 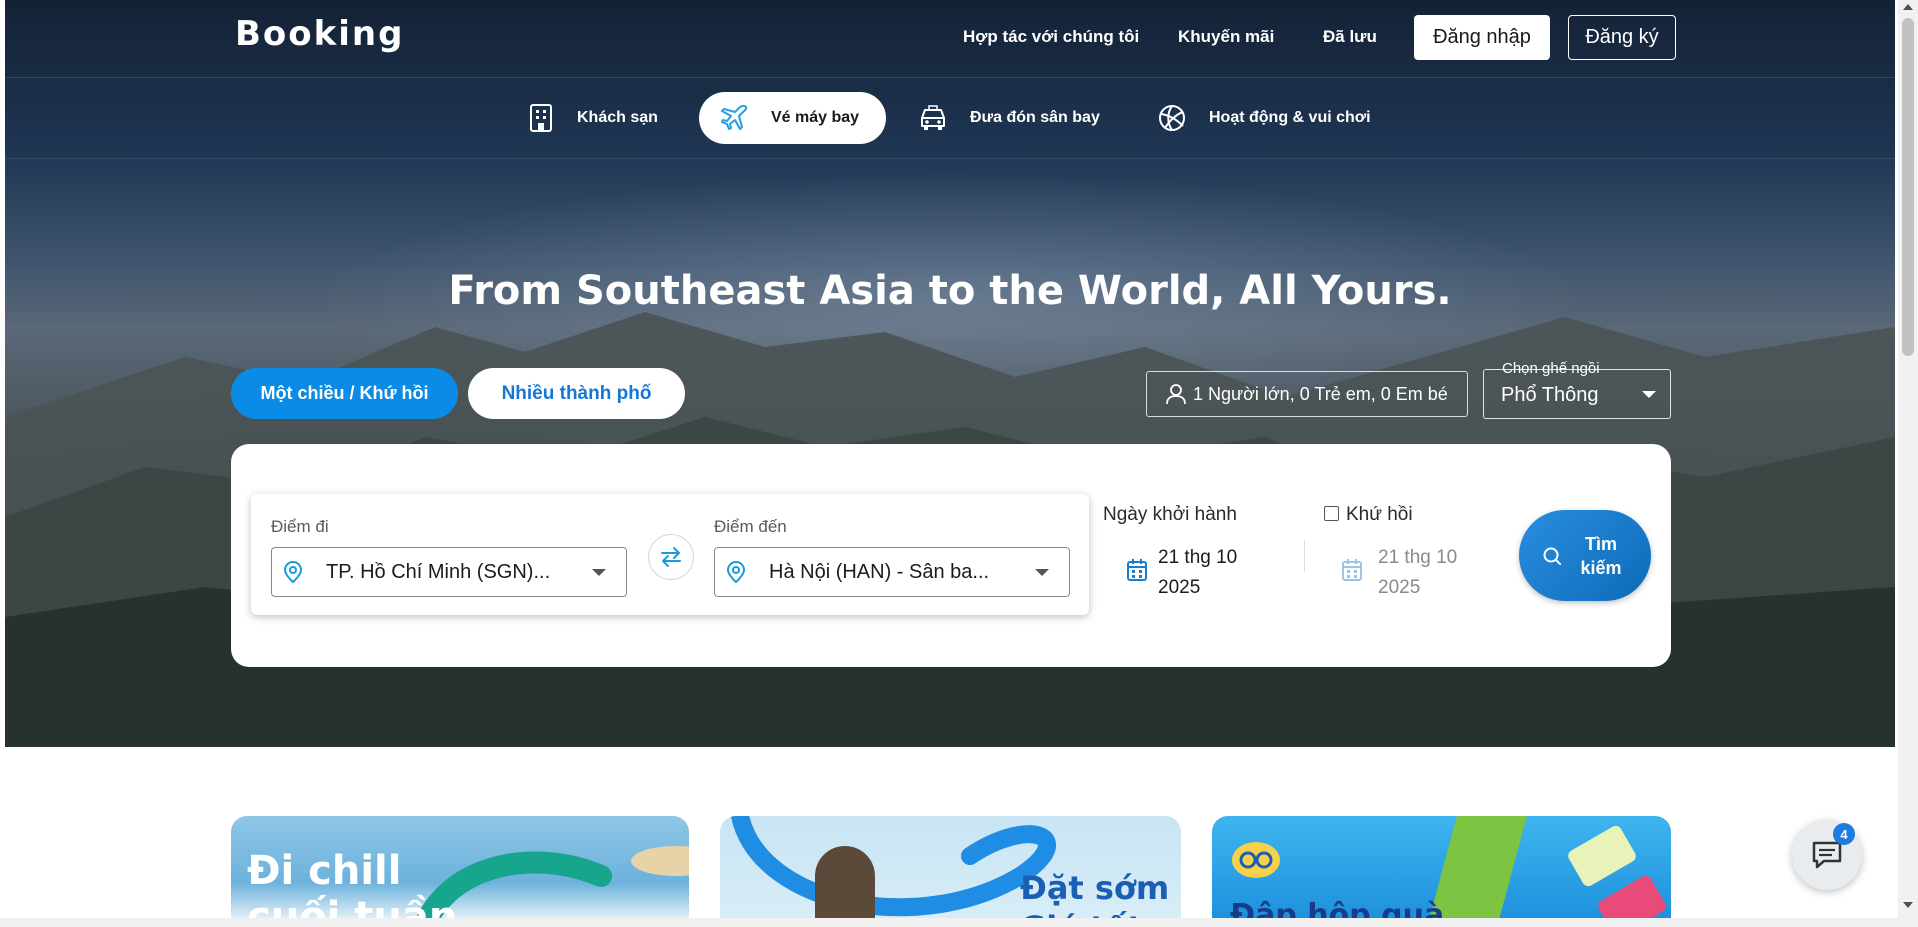 What do you see at coordinates (1095, 888) in the screenshot?
I see `promo-2-line1: Đặt sớm` at bounding box center [1095, 888].